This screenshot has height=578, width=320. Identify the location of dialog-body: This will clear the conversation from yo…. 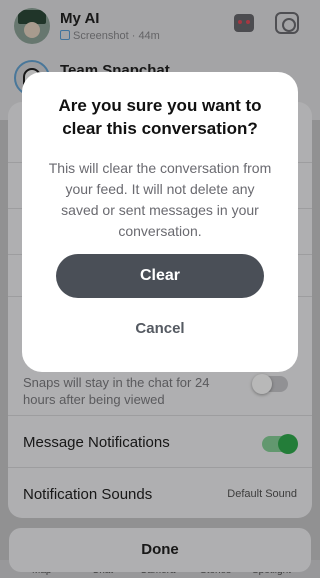
(160, 199).